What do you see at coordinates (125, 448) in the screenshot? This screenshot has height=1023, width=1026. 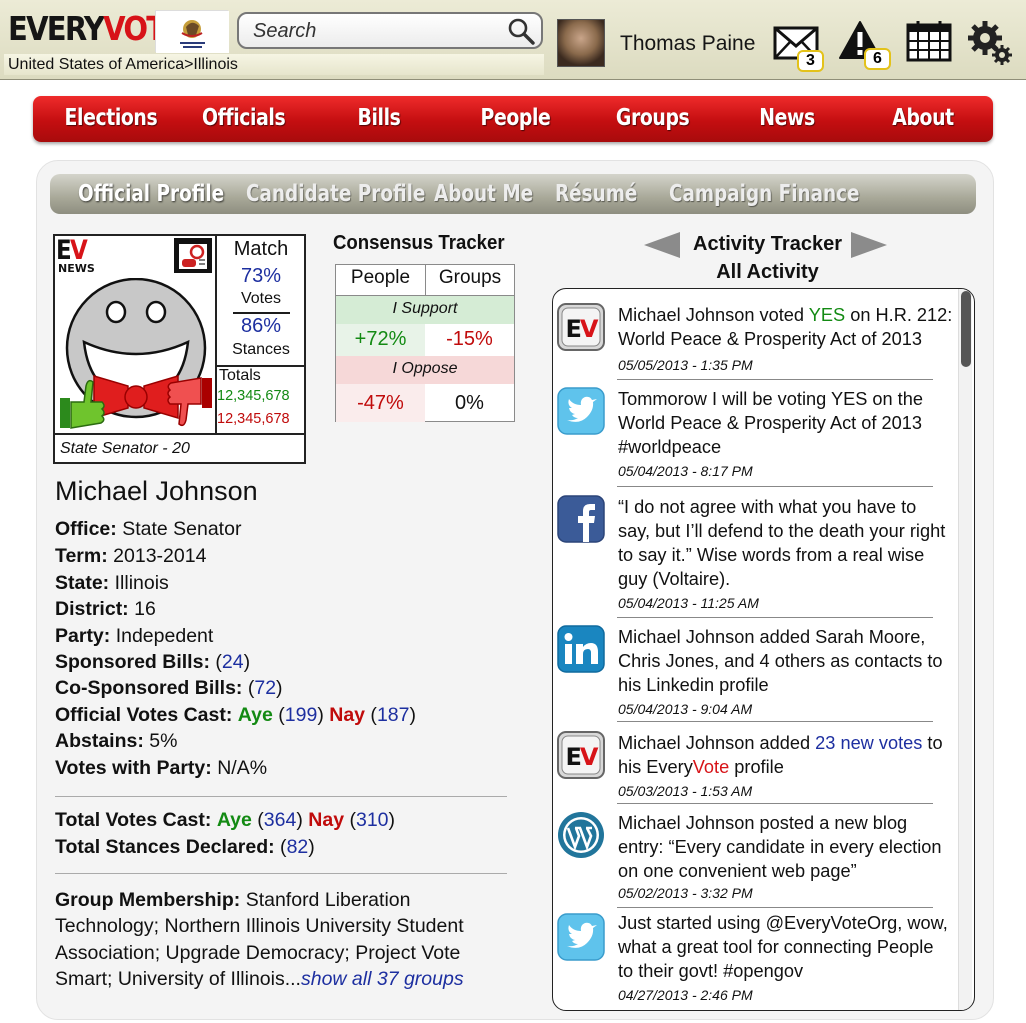 I see `position-label: State Senator - 20` at bounding box center [125, 448].